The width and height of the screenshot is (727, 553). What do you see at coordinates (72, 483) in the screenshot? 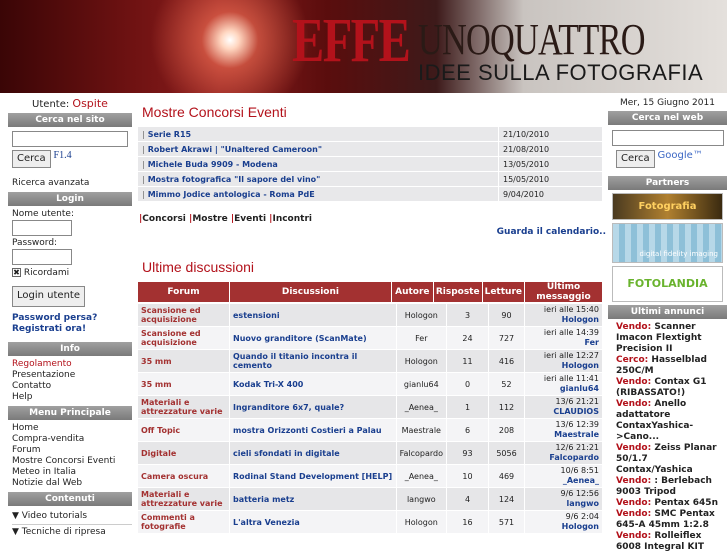
I see `menu-item-notizie: Notizie dal Web` at bounding box center [72, 483].